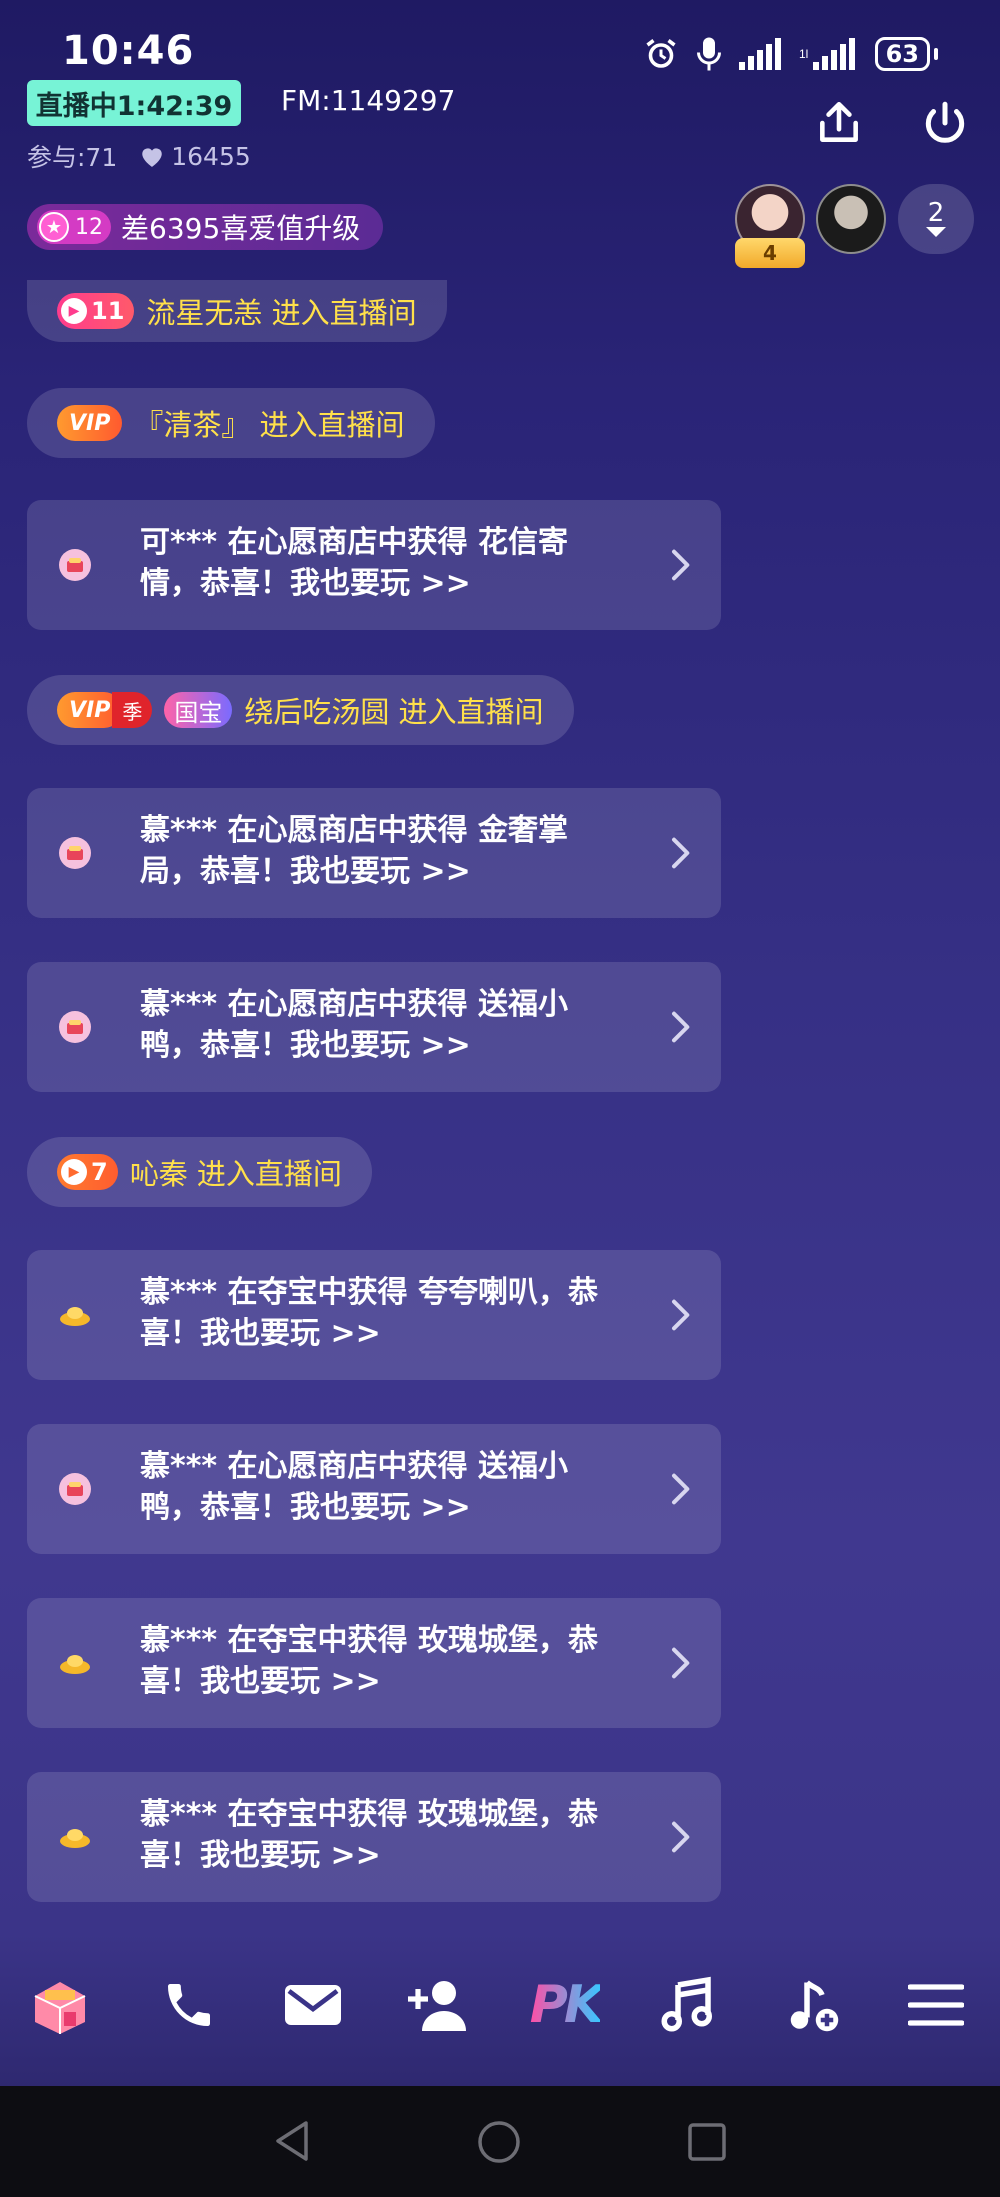 This screenshot has height=2197, width=1000. Describe the element at coordinates (936, 213) in the screenshot. I see `viewer-count: 2` at that location.